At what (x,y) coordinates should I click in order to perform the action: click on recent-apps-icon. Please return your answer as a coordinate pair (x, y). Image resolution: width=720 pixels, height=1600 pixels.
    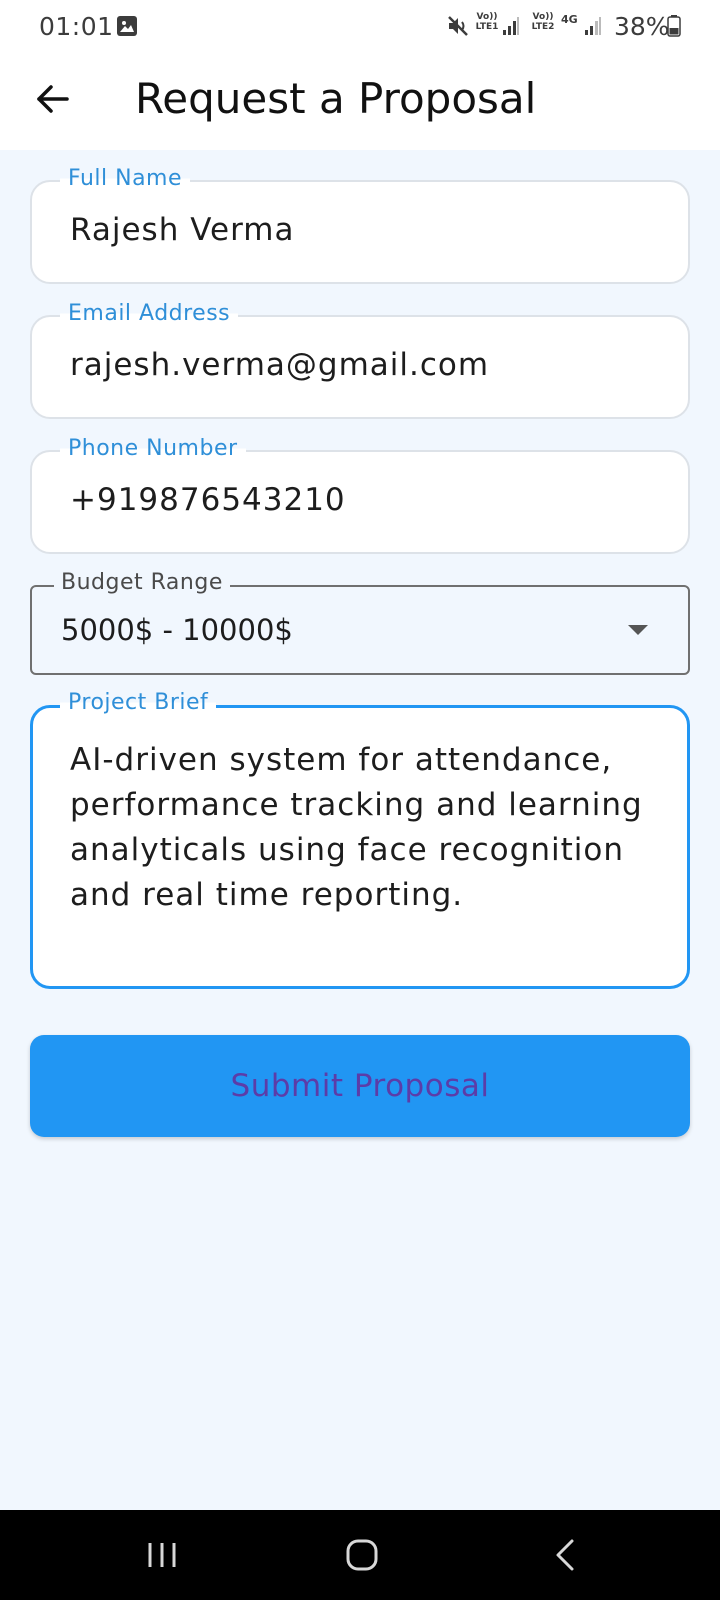
    Looking at the image, I should click on (162, 1555).